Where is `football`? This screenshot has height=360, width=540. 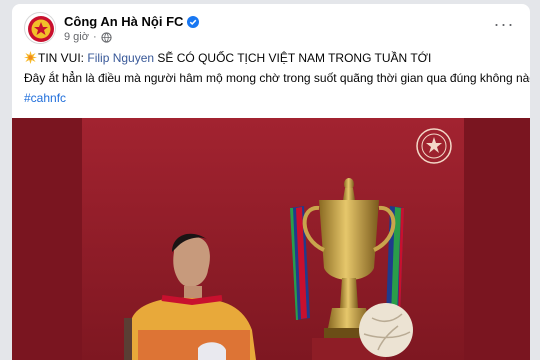 football is located at coordinates (386, 330).